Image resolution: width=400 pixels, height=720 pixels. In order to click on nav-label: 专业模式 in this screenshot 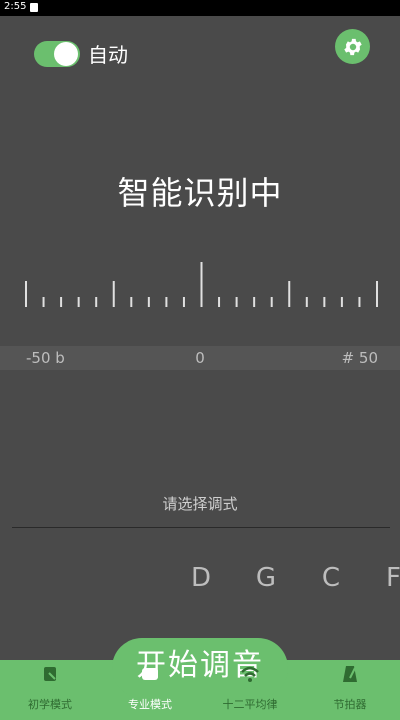, I will do `click(150, 704)`.